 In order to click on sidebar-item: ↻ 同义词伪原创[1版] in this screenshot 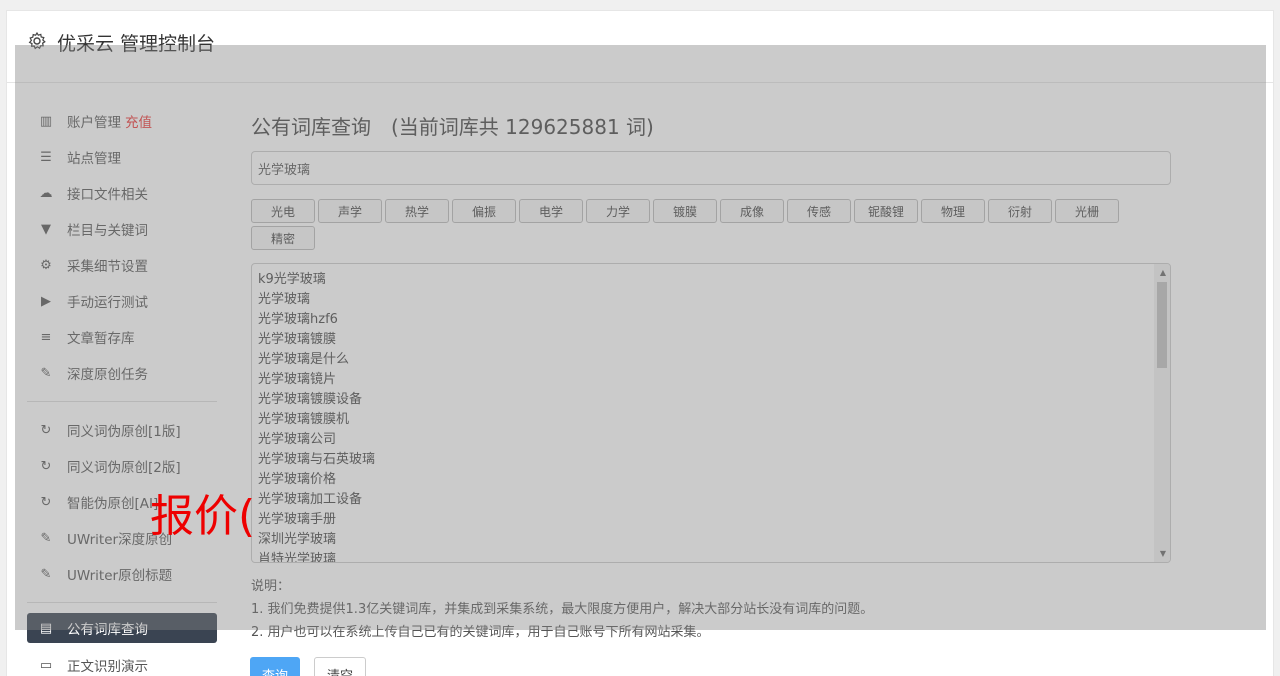, I will do `click(122, 430)`.